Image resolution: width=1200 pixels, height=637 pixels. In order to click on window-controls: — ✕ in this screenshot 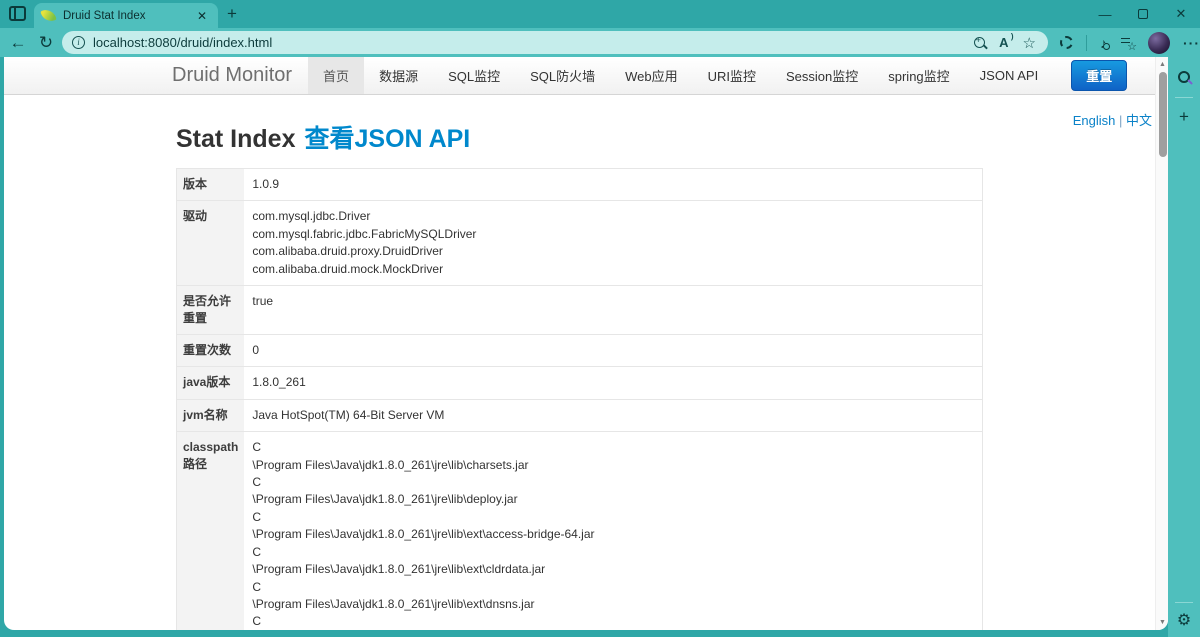, I will do `click(1143, 14)`.